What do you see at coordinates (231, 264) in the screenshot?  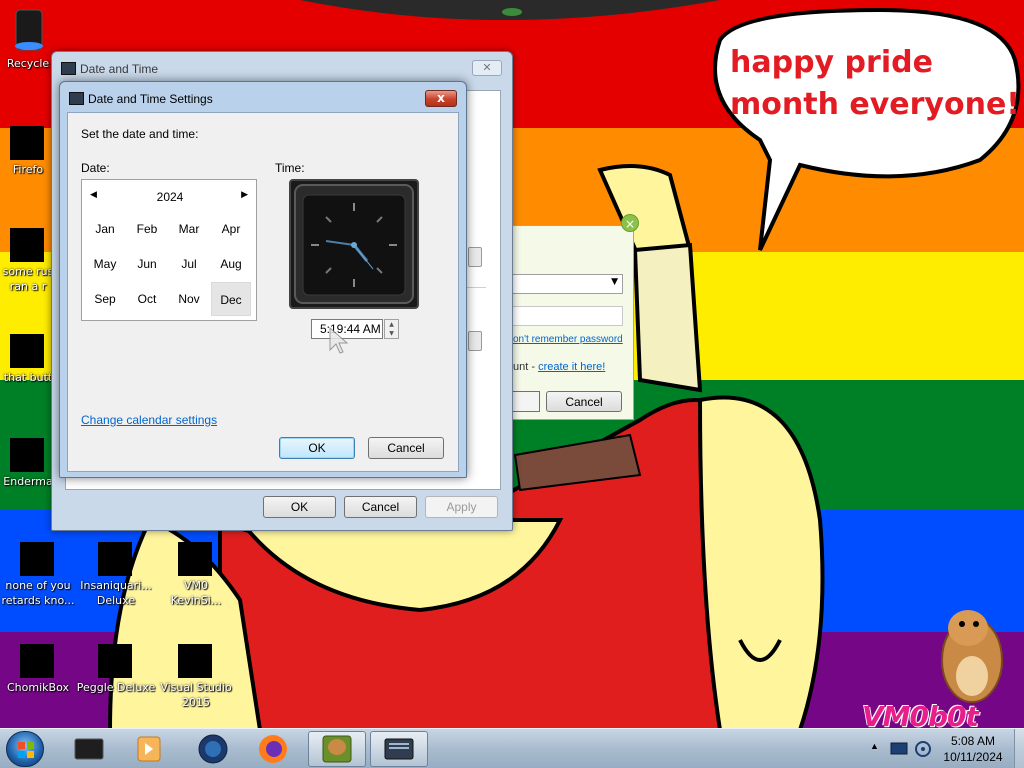 I see `month-aug: Aug` at bounding box center [231, 264].